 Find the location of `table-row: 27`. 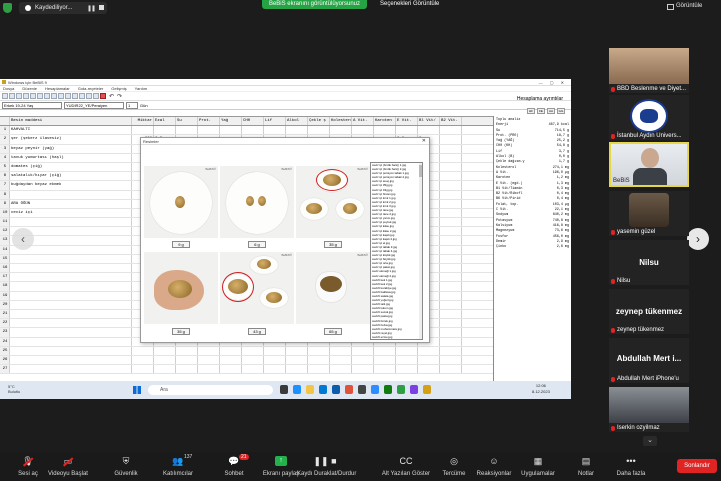

table-row: 27 is located at coordinates (246, 370).